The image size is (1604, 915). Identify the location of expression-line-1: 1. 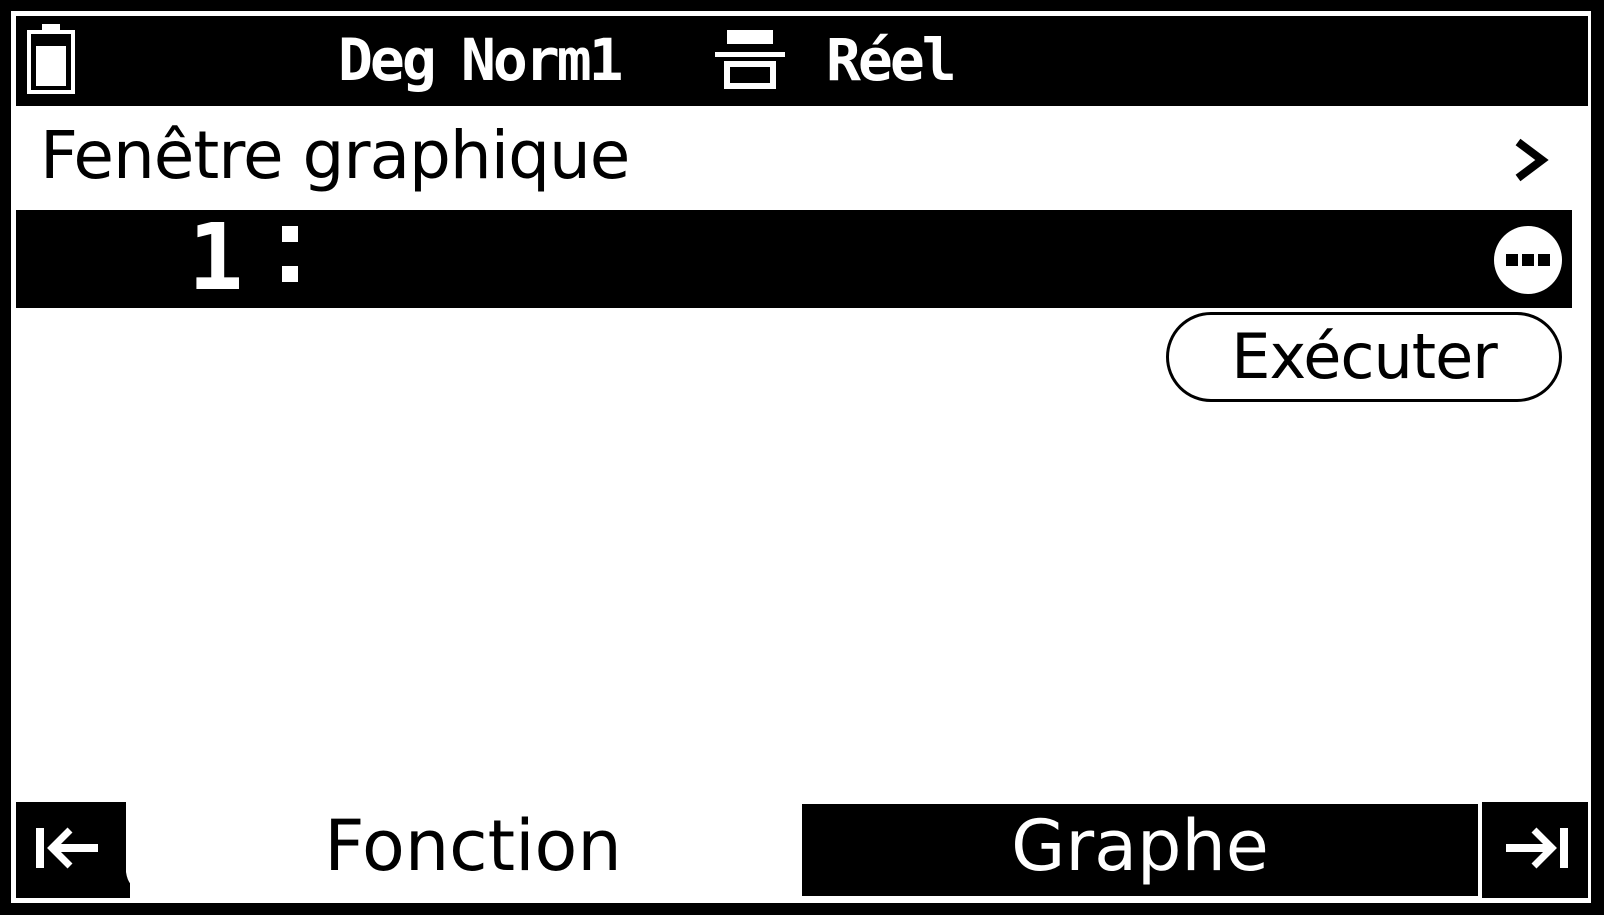
(794, 259).